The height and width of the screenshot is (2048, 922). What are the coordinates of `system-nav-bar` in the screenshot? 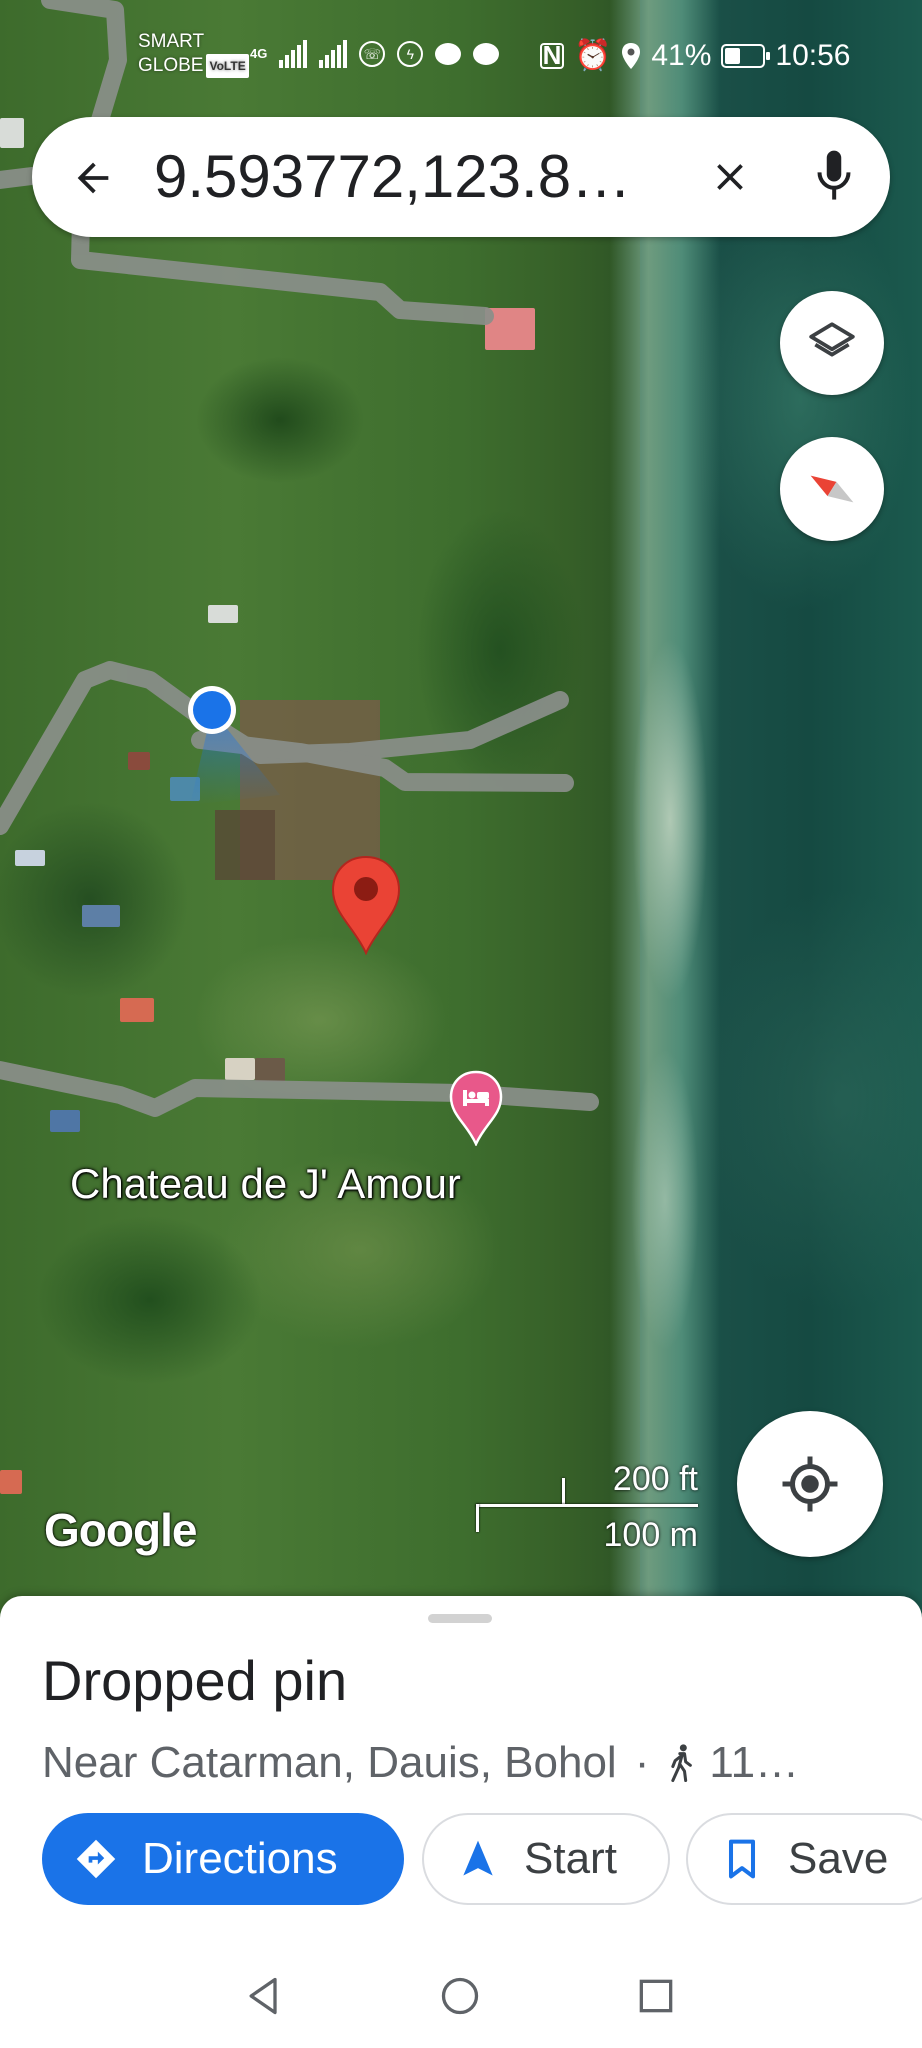 It's located at (461, 1994).